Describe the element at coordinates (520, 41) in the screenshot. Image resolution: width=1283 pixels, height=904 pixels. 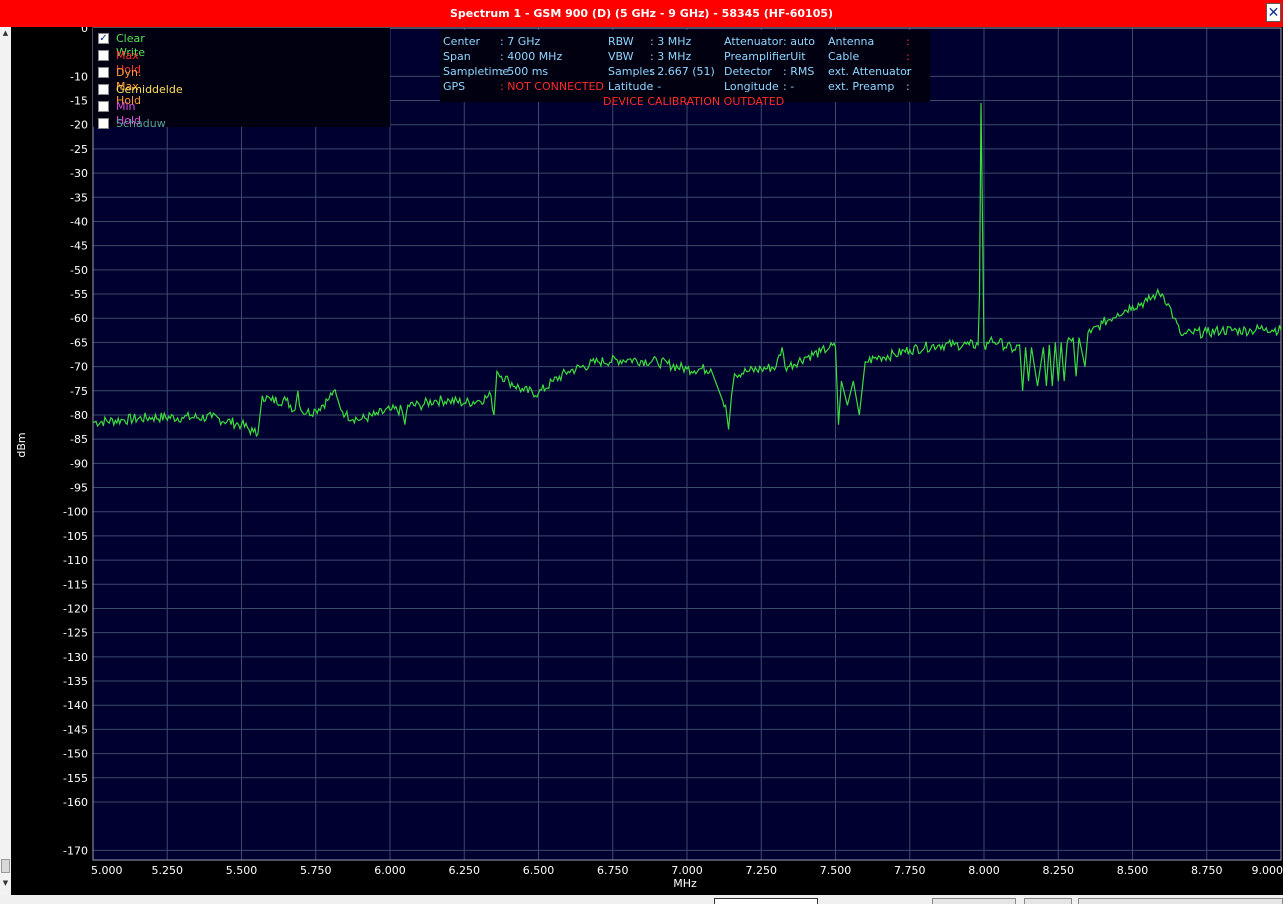
I see `info-center-value: : 7 GHz` at that location.